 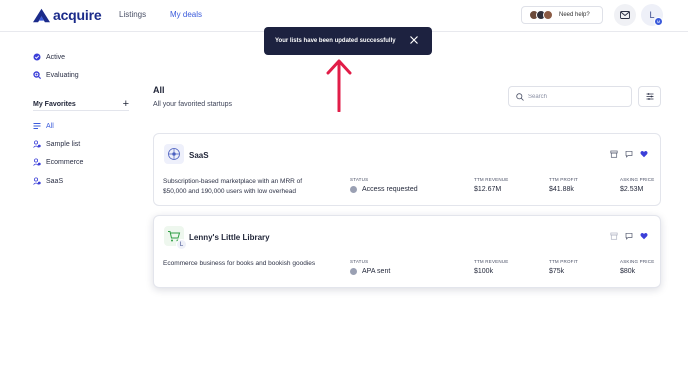 I want to click on inbox-button, so click(x=625, y=15).